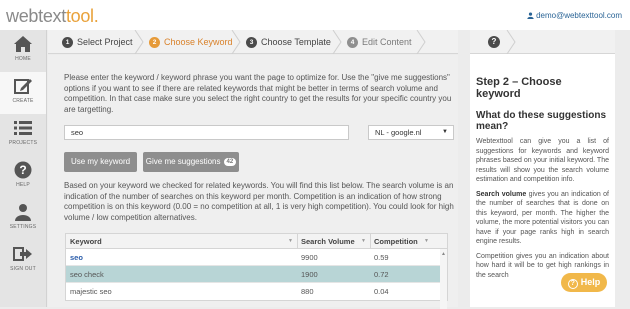 This screenshot has width=630, height=309. Describe the element at coordinates (256, 257) in the screenshot. I see `table-row: seo 9900 0.59` at that location.